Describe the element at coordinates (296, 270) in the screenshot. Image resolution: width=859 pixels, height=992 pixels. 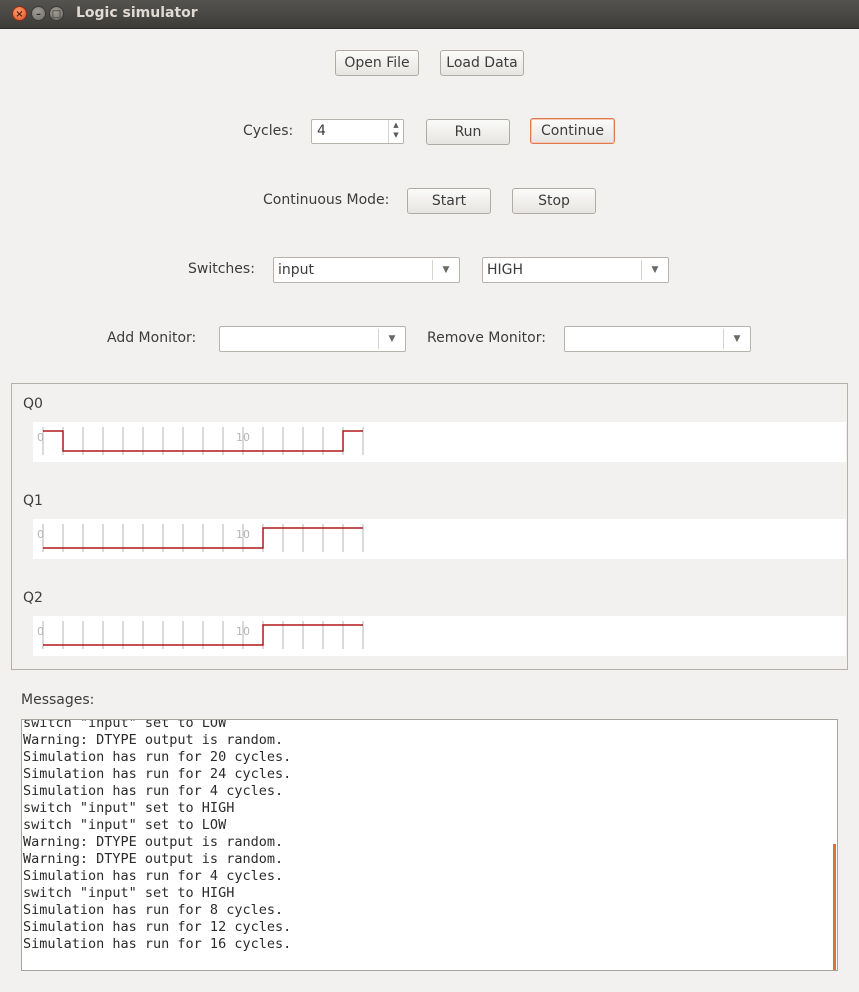
I see `switch-select-value: input` at that location.